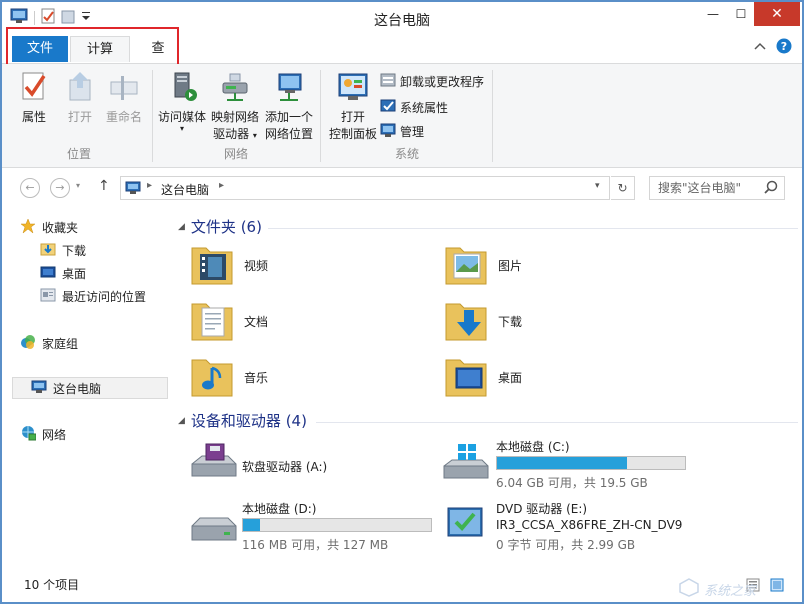  I want to click on minimize-button: —, so click(713, 14).